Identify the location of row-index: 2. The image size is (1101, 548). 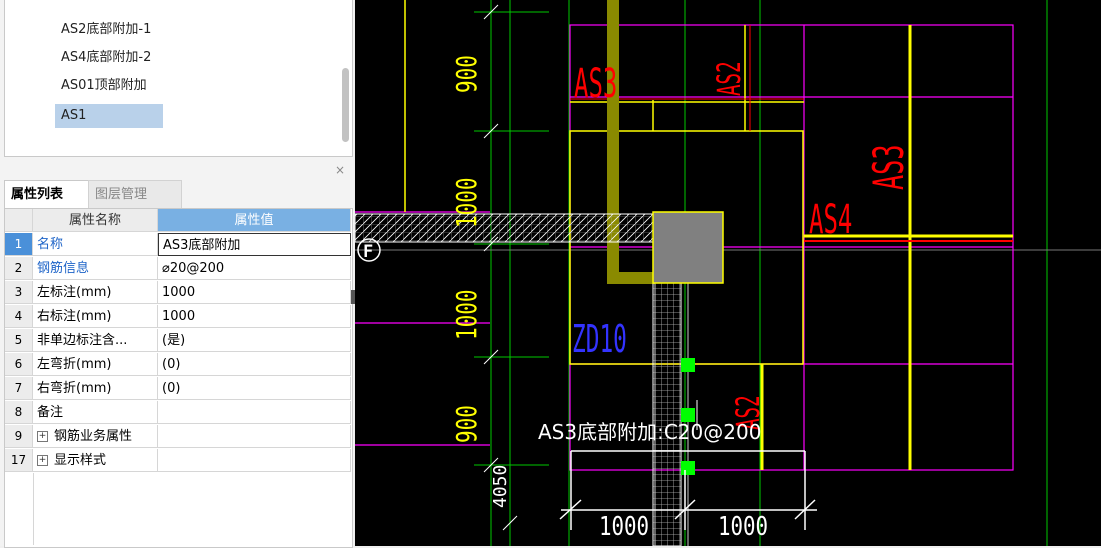
(19, 268).